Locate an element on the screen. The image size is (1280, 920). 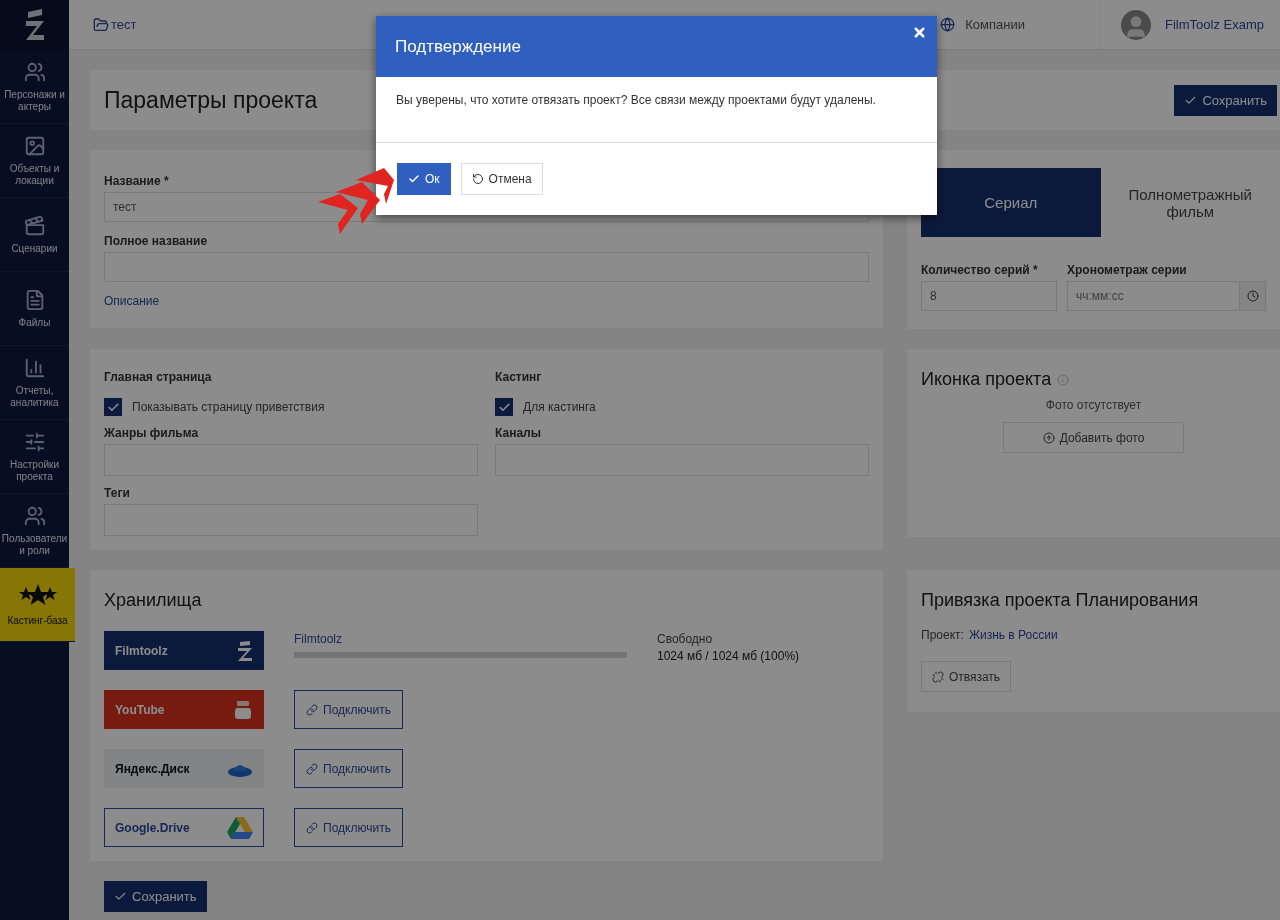
dialog-title: Подтверждение is located at coordinates (458, 46).